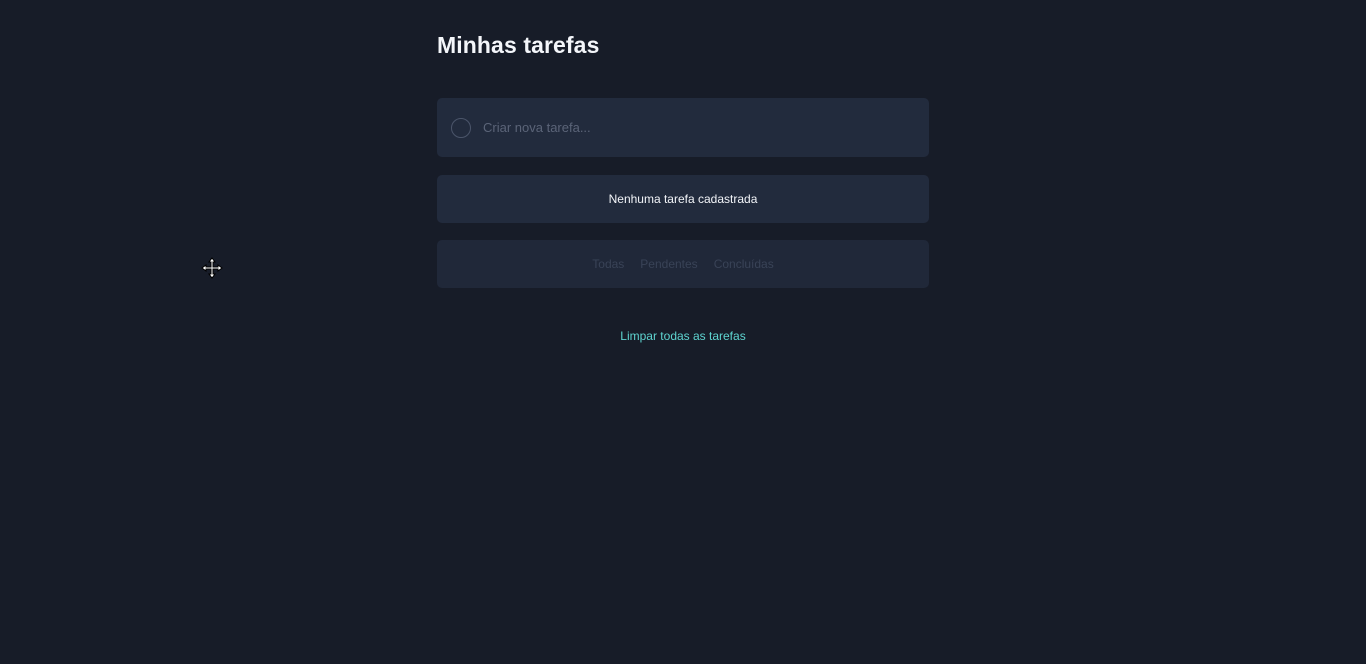  I want to click on page-title: Minhas tarefas, so click(518, 45).